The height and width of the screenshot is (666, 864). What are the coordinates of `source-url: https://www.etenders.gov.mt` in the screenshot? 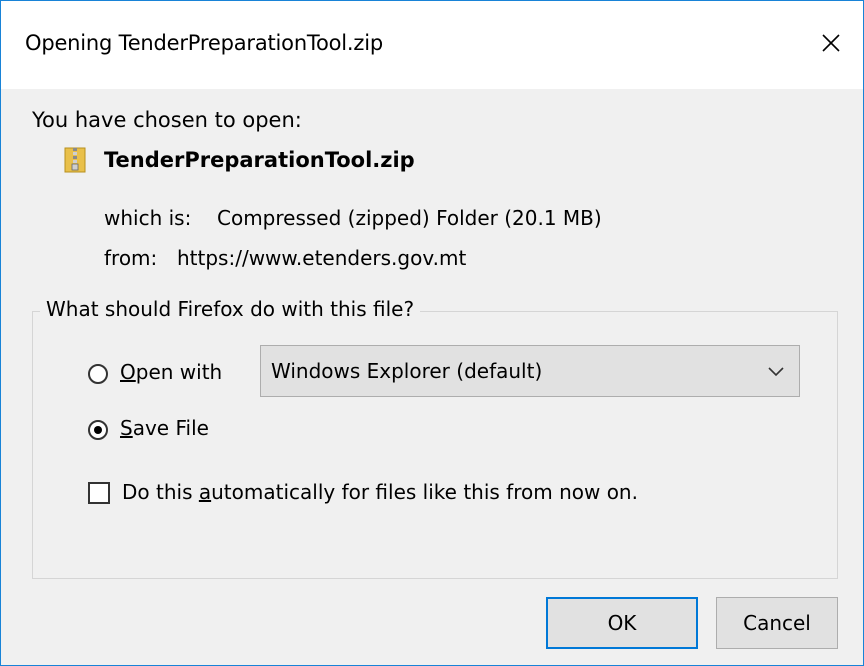 It's located at (322, 258).